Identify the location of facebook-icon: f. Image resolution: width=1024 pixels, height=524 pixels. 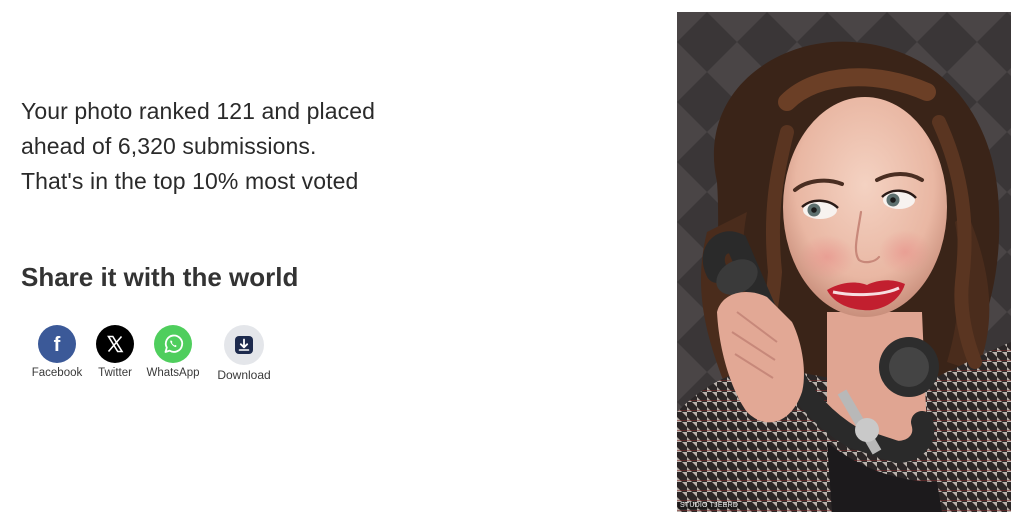
(57, 344).